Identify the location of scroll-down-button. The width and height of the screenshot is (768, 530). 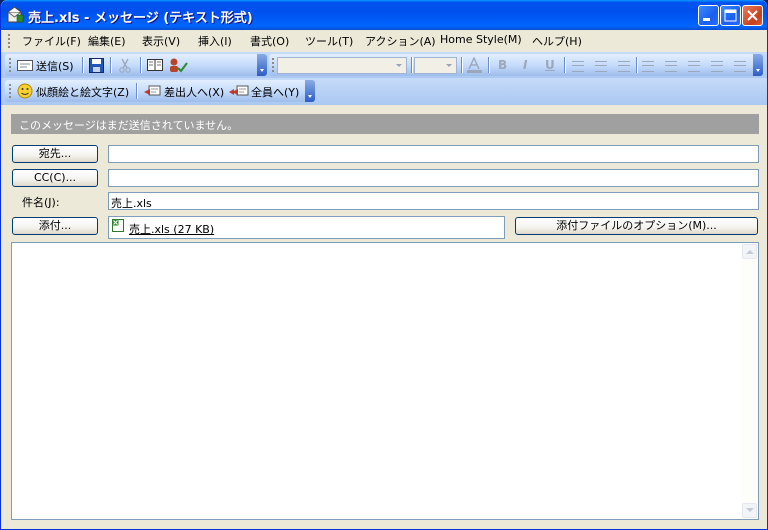
(749, 510).